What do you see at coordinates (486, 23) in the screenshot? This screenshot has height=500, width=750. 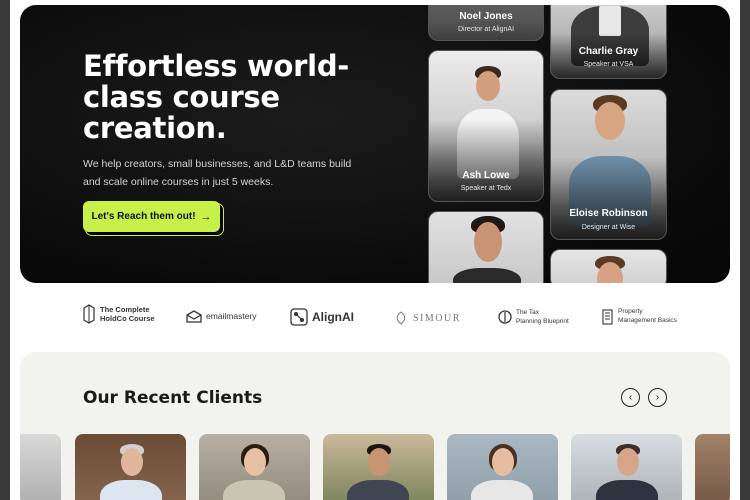 I see `speaker-card-noel-jones: Noel Jones Director at AlignAI` at bounding box center [486, 23].